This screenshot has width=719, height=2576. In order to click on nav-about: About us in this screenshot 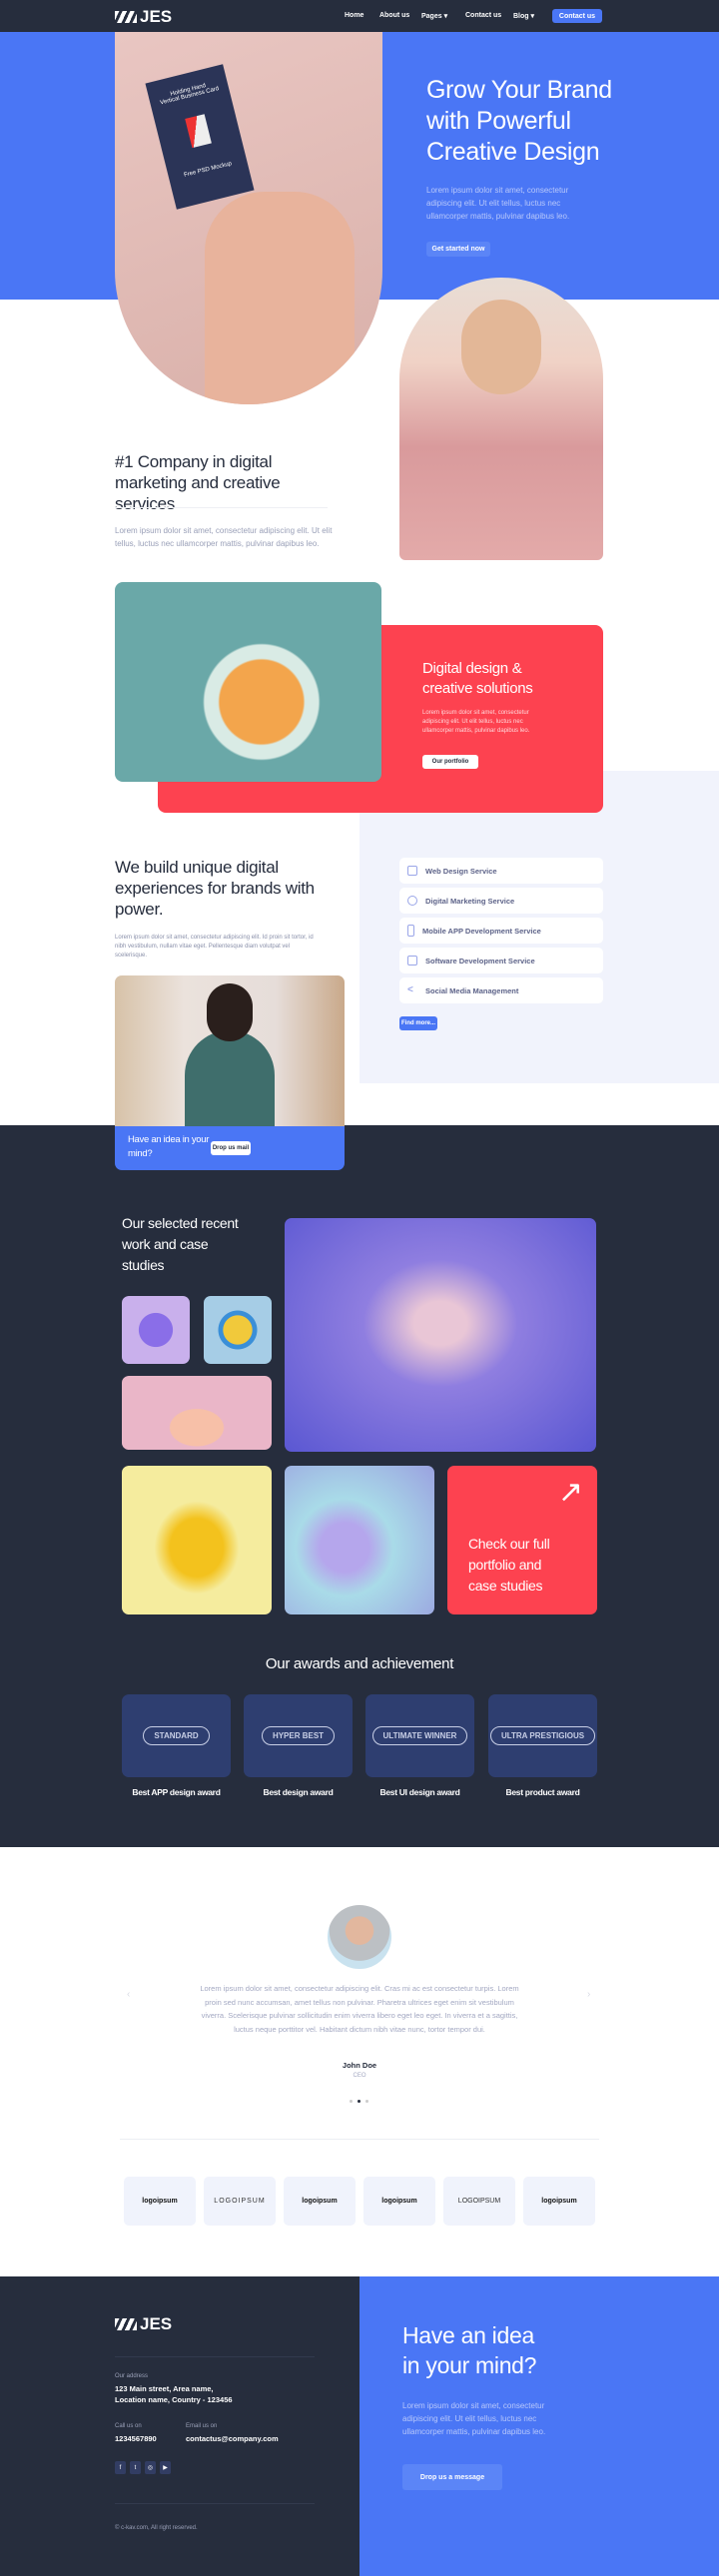, I will do `click(394, 15)`.